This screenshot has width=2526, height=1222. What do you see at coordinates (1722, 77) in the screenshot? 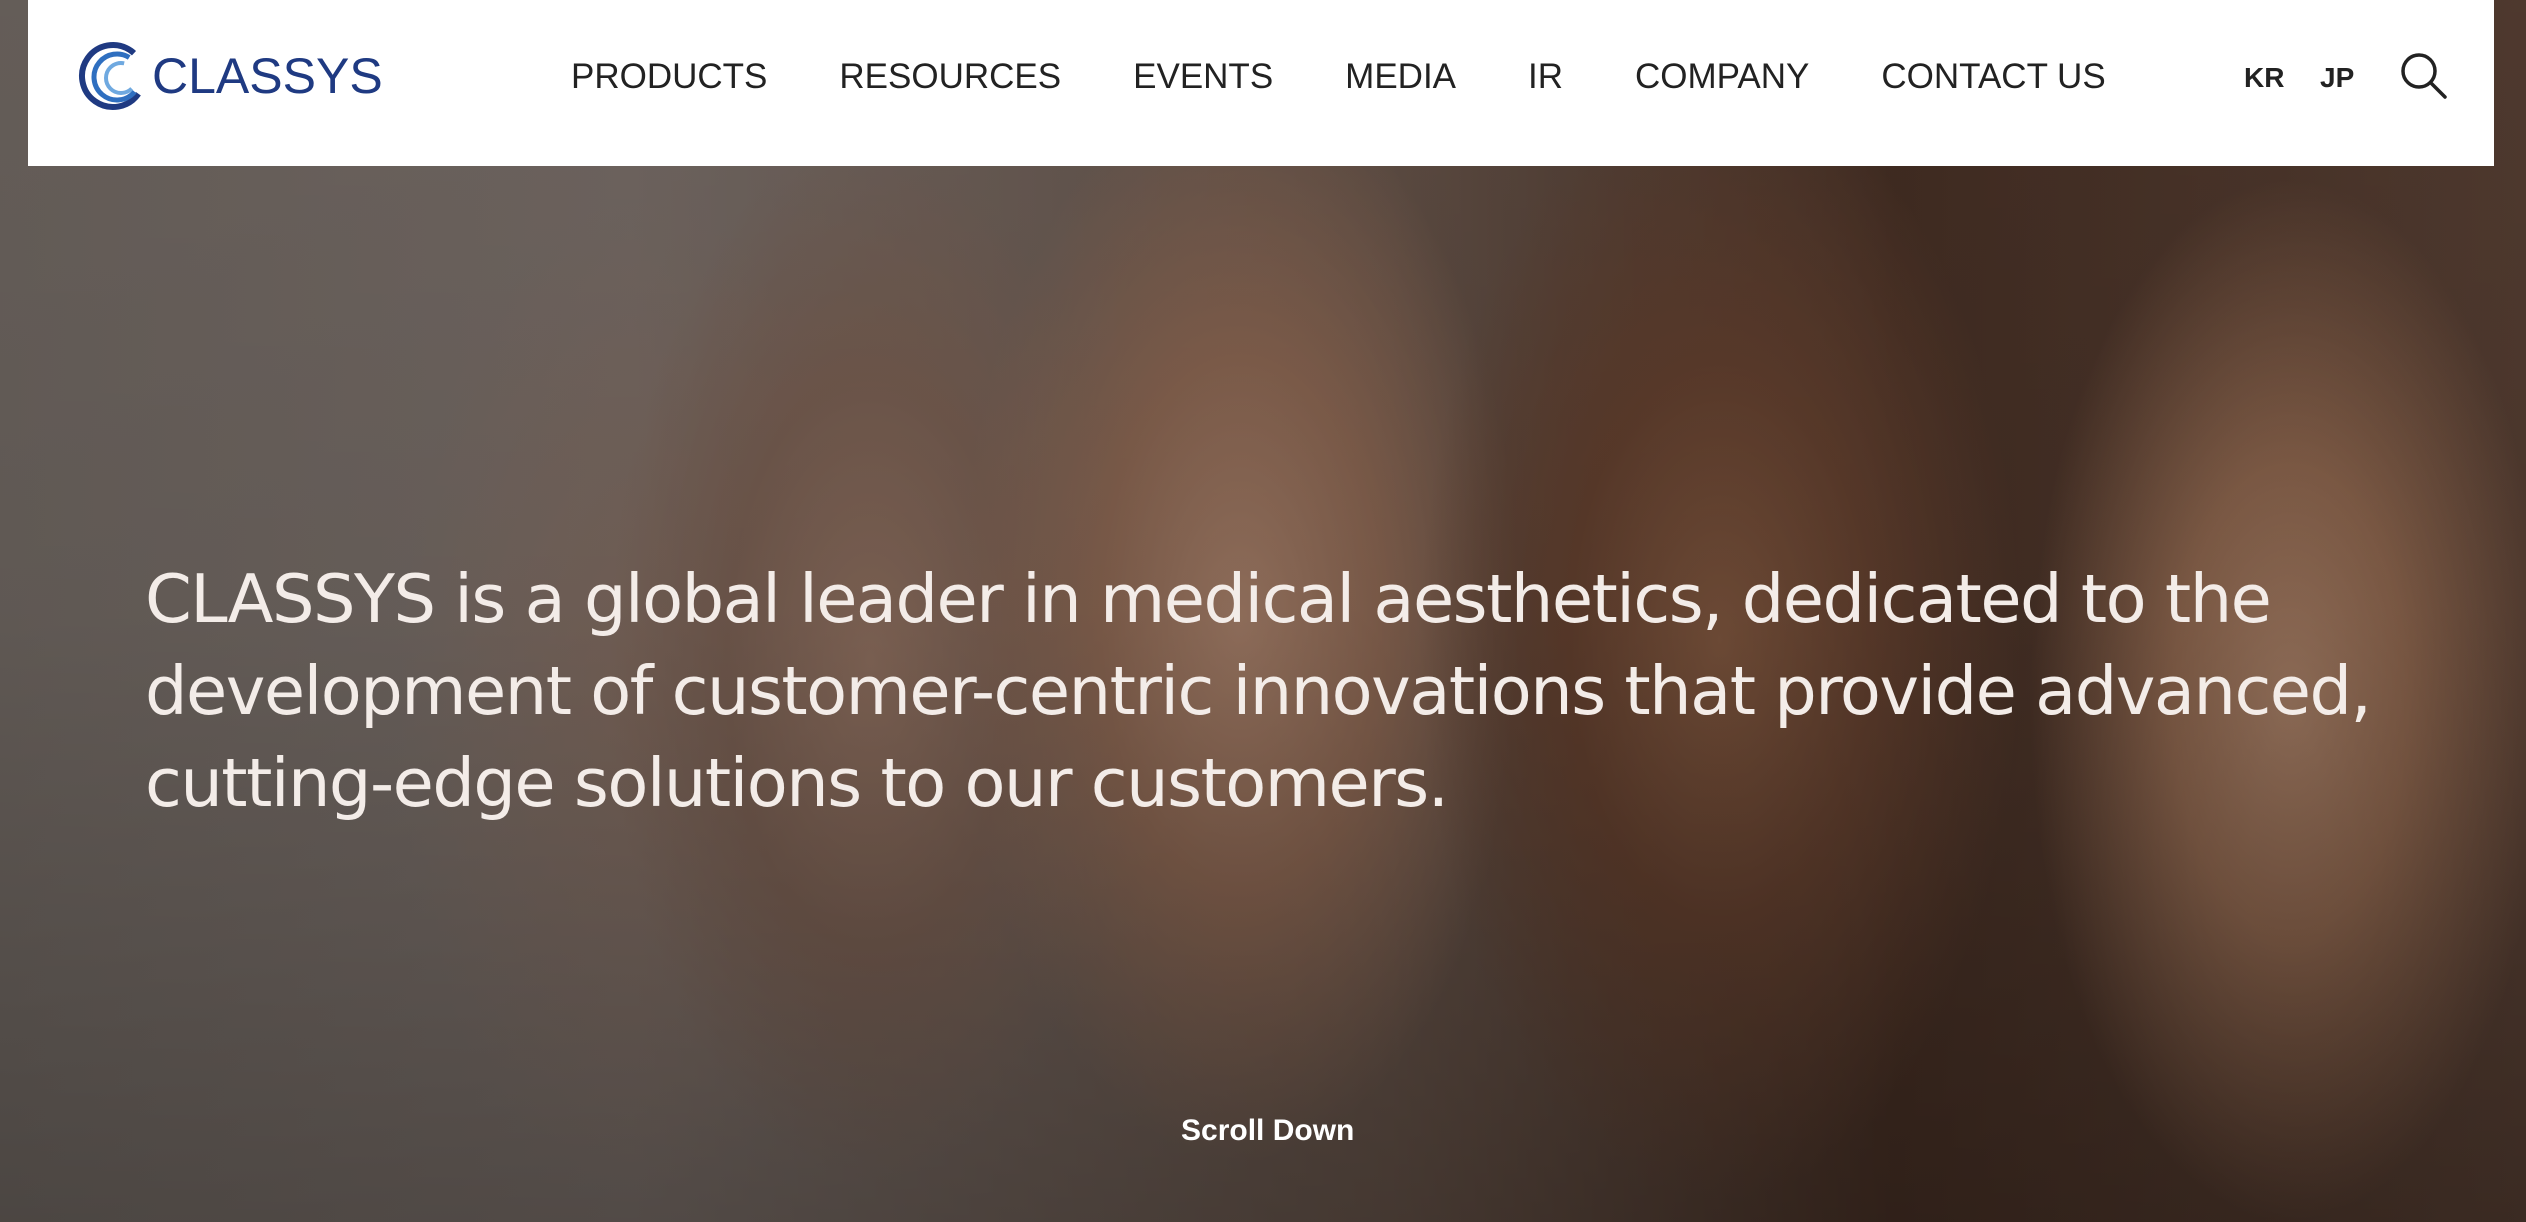
I see `nav-item-company: COMPANY` at bounding box center [1722, 77].